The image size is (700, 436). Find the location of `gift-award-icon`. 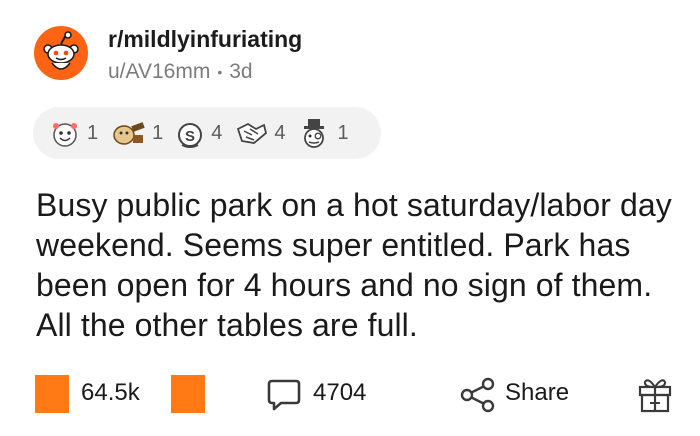

gift-award-icon is located at coordinates (655, 394).